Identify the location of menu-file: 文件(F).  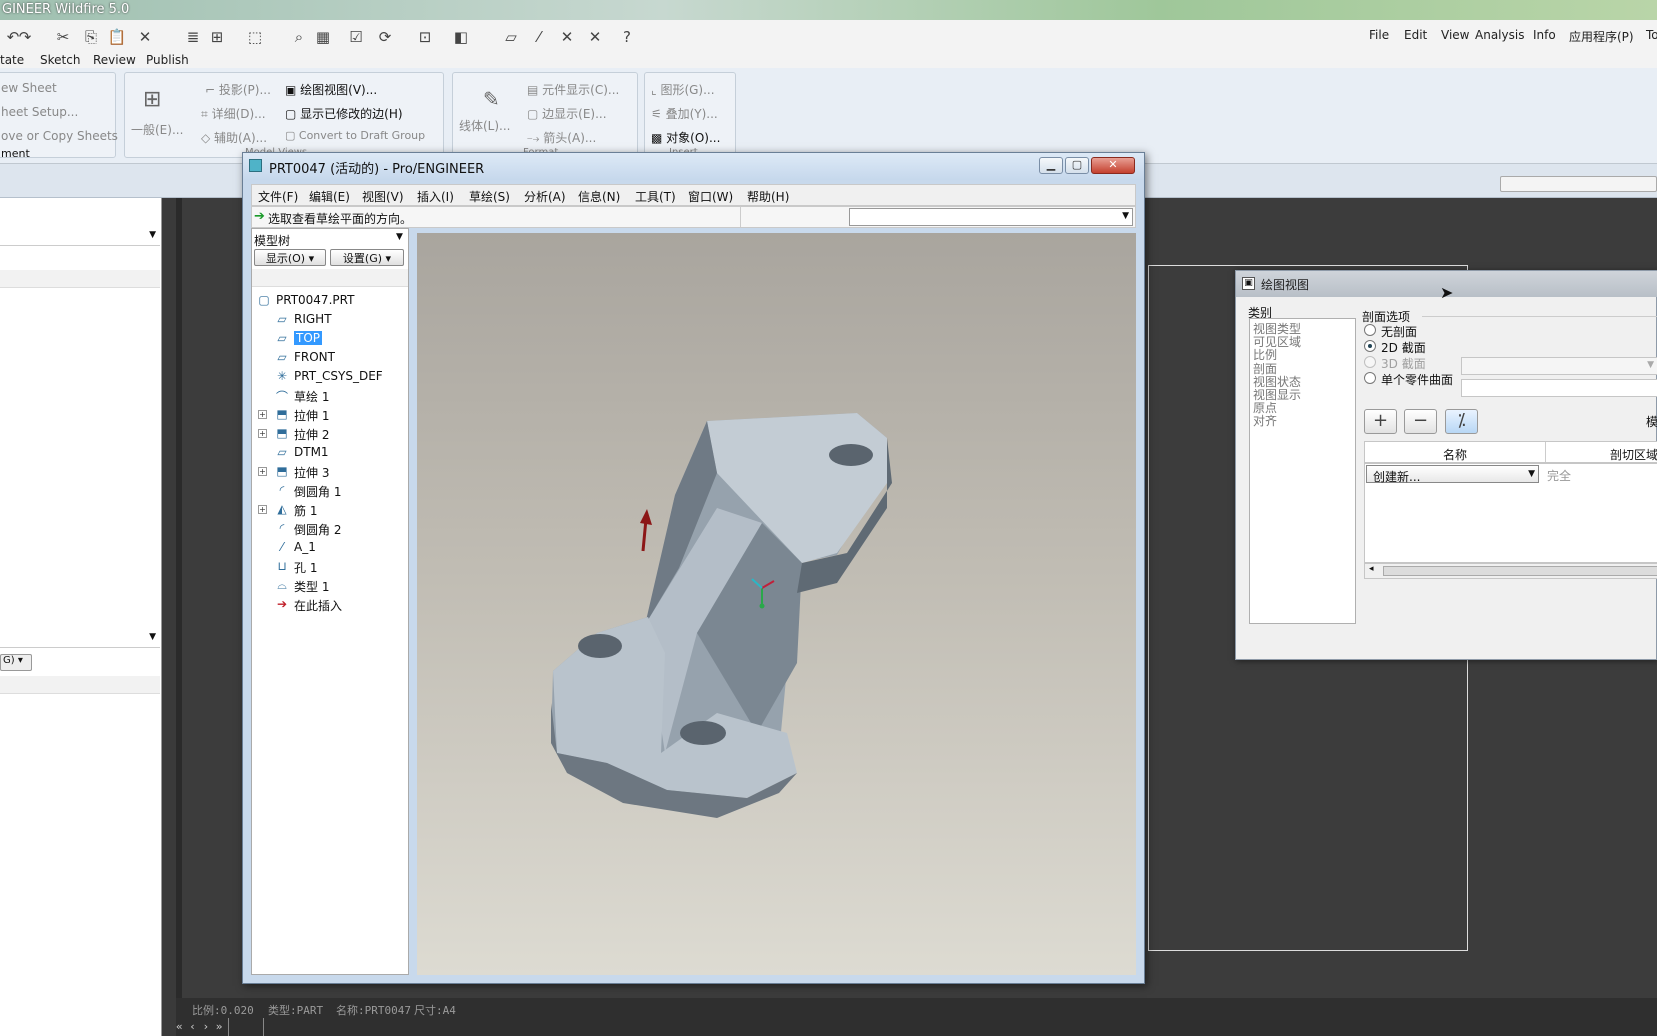
(278, 196).